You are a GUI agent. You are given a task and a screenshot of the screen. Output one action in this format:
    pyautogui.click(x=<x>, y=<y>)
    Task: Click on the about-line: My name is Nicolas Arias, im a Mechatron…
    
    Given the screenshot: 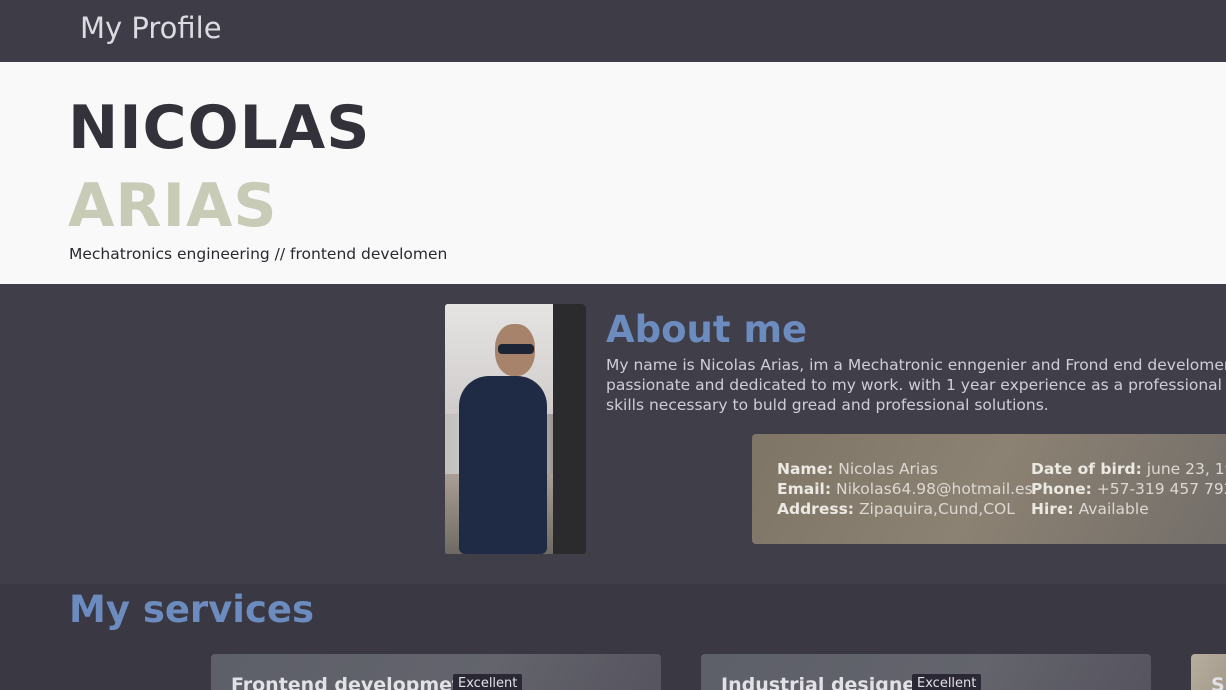 What is the action you would take?
    pyautogui.click(x=916, y=365)
    